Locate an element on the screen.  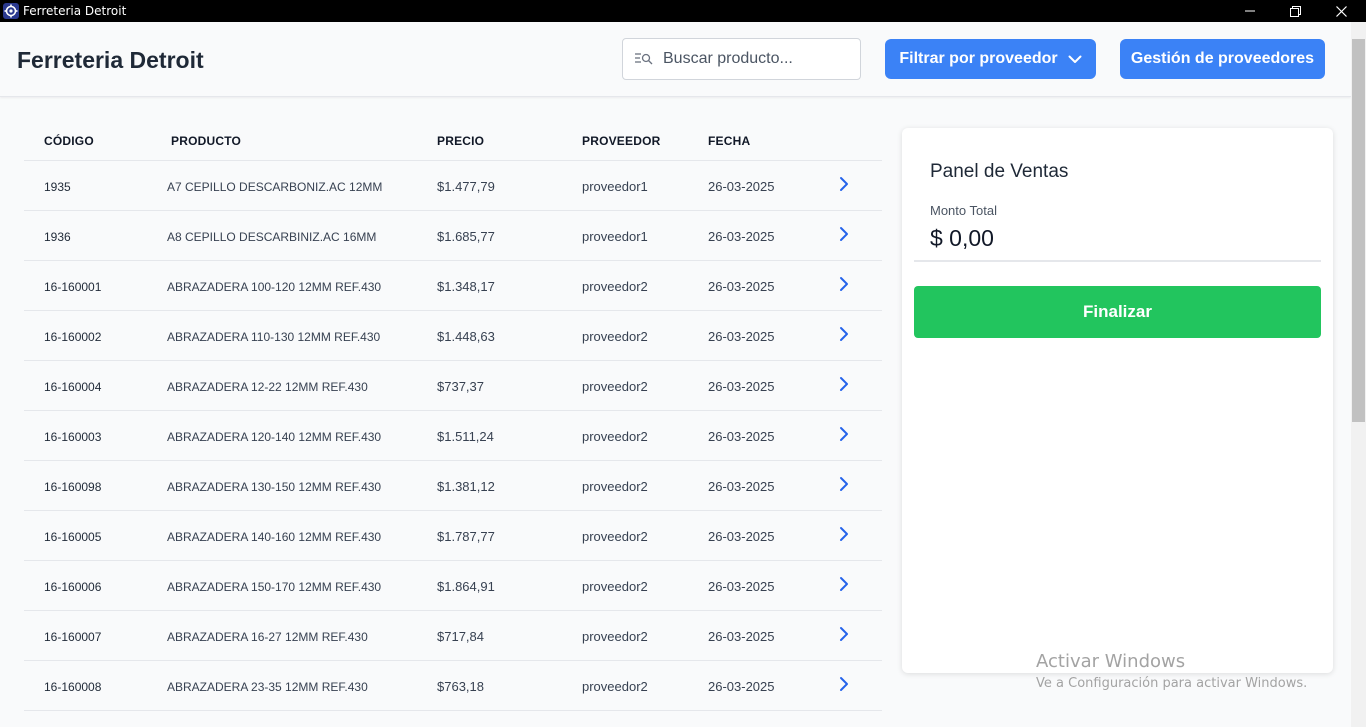
chevron-down-icon is located at coordinates (1075, 59).